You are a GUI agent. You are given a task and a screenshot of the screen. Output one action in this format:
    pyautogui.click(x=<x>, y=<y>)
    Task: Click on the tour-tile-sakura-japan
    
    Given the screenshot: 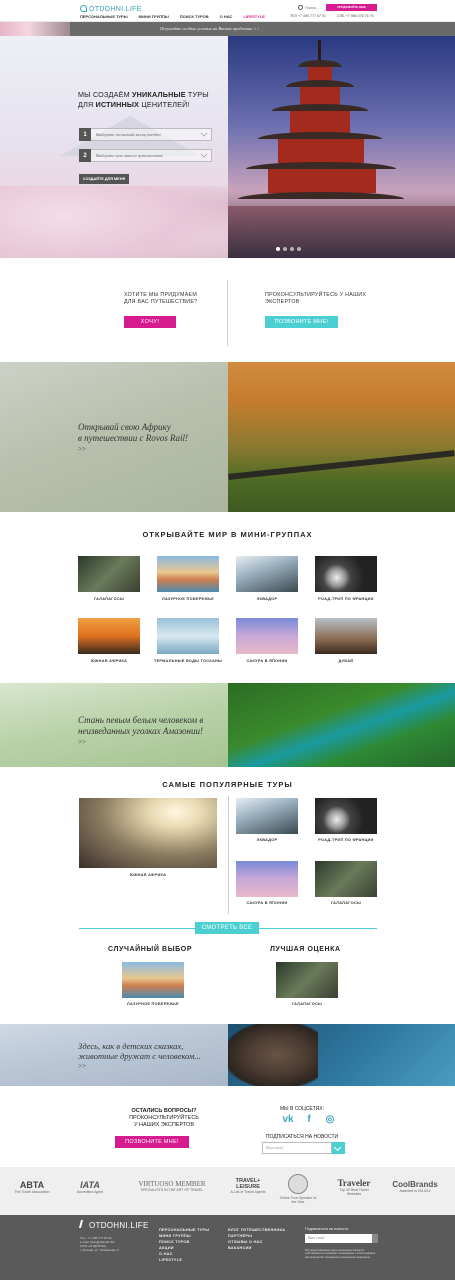 What is the action you would take?
    pyautogui.click(x=267, y=636)
    